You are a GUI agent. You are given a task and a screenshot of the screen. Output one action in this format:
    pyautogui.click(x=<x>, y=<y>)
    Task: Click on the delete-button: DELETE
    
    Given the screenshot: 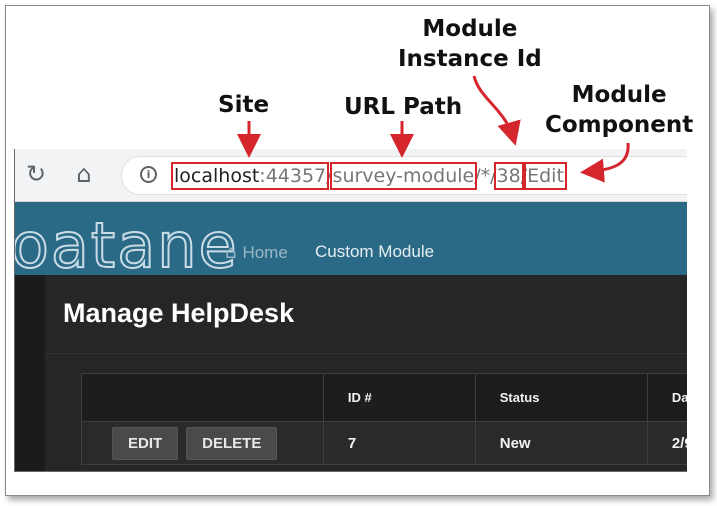 What is the action you would take?
    pyautogui.click(x=232, y=443)
    